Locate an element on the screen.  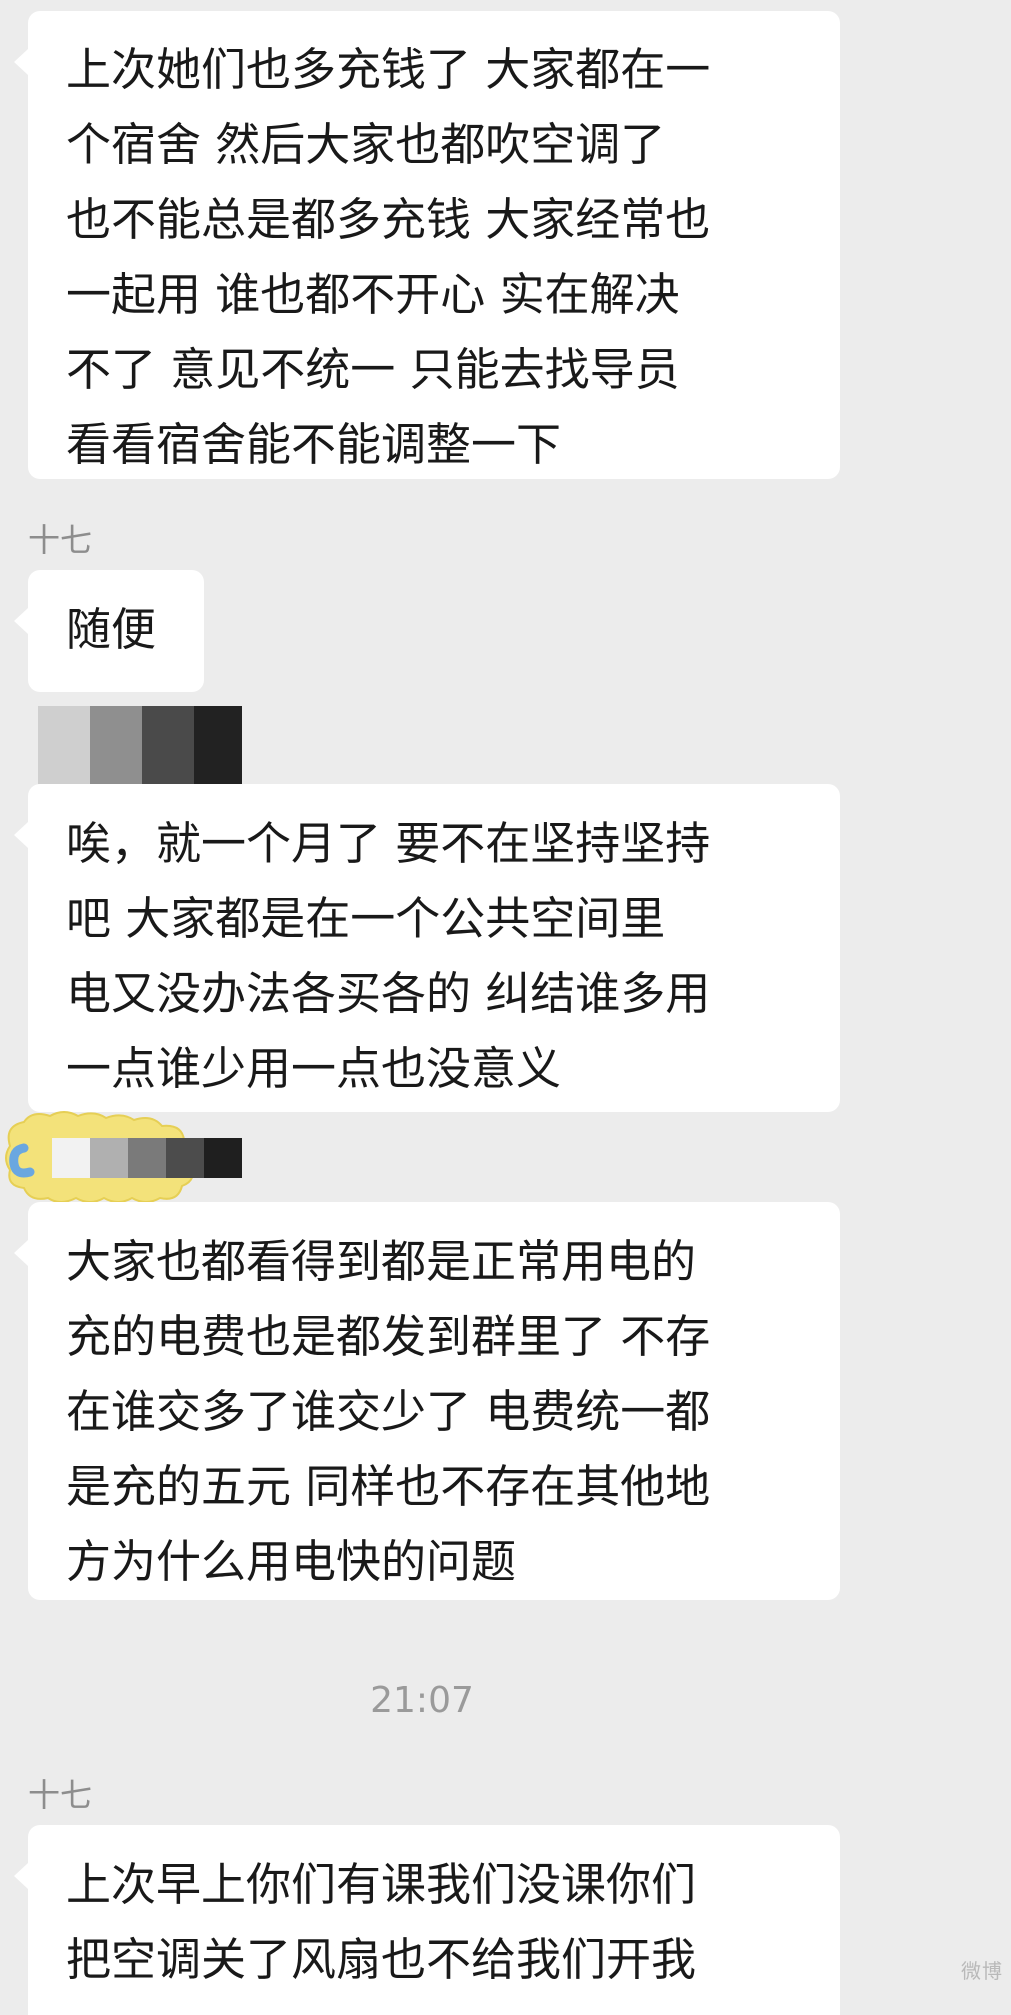
message-line: 电又没办法各买各的 纠结谁多用 is located at coordinates (388, 993).